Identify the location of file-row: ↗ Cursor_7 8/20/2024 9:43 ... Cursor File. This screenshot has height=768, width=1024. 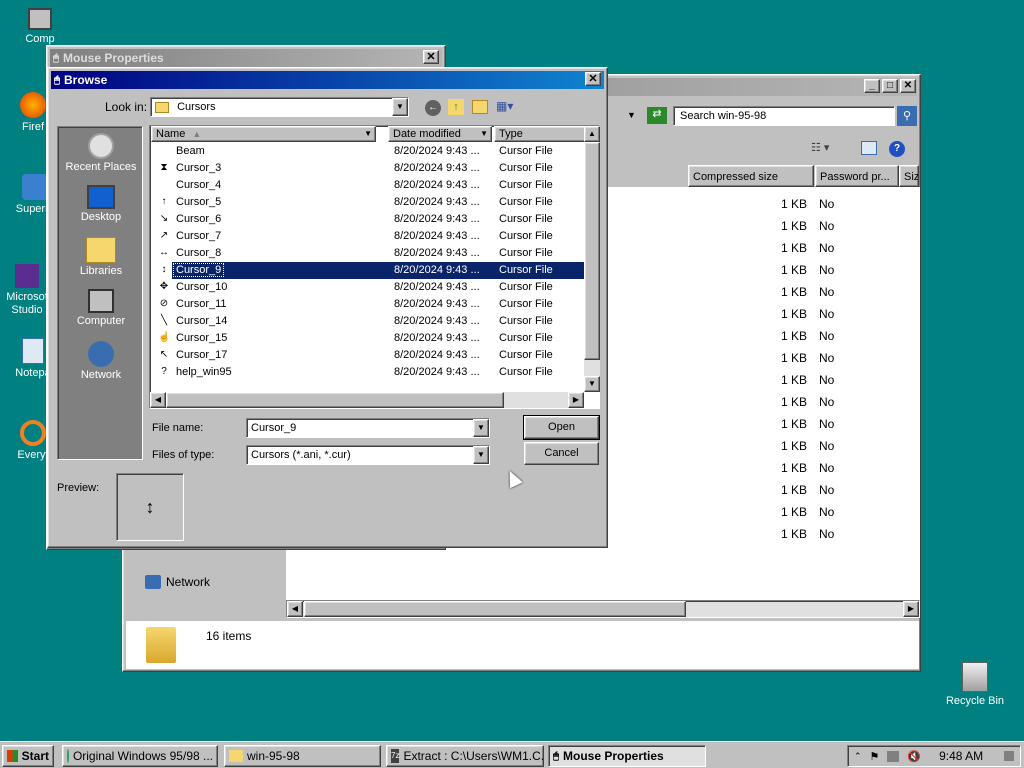
(368, 236).